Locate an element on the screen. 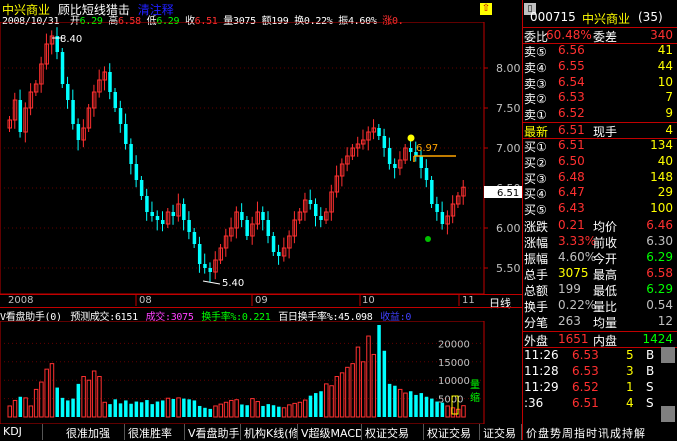  ratio-row: 委比 60.48% 委差 340 is located at coordinates (599, 35).